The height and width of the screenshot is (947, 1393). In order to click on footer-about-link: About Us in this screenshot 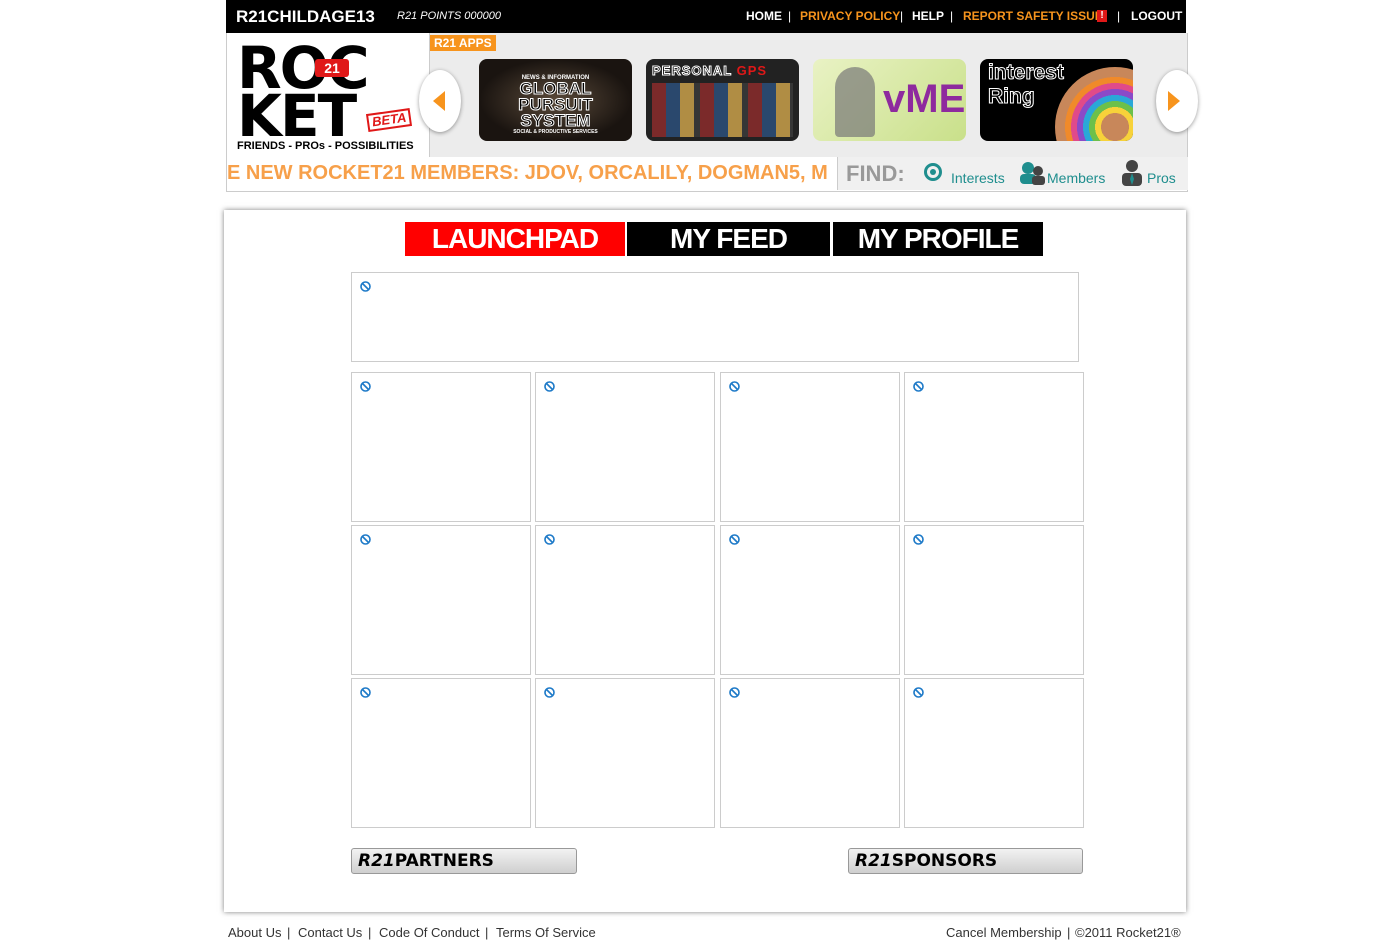, I will do `click(254, 932)`.